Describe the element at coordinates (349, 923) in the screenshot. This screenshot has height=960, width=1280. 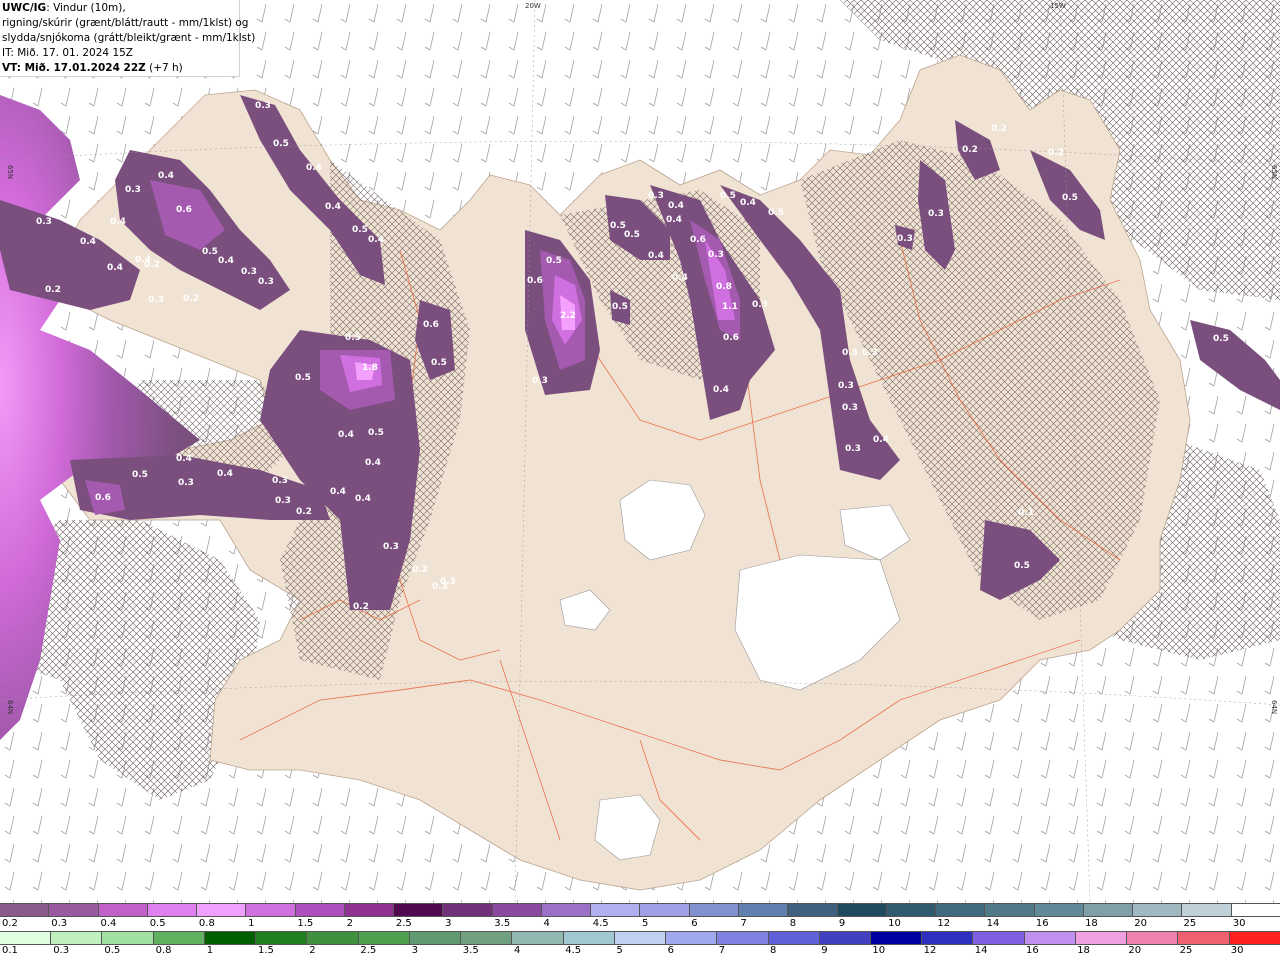
I see `snow-scale-label: 2` at that location.